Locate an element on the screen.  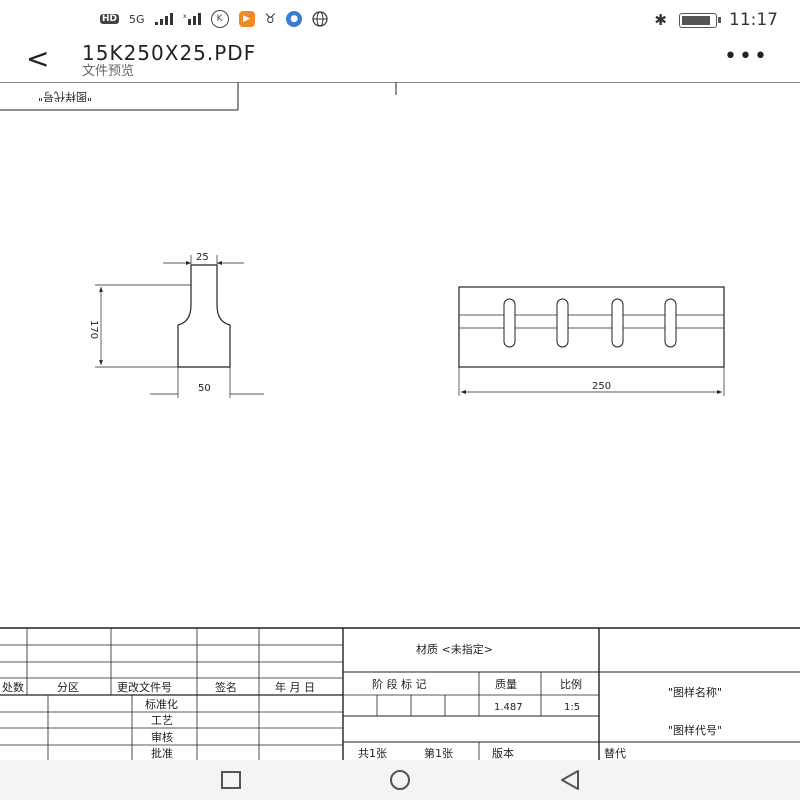
battery-icon is located at coordinates (700, 20).